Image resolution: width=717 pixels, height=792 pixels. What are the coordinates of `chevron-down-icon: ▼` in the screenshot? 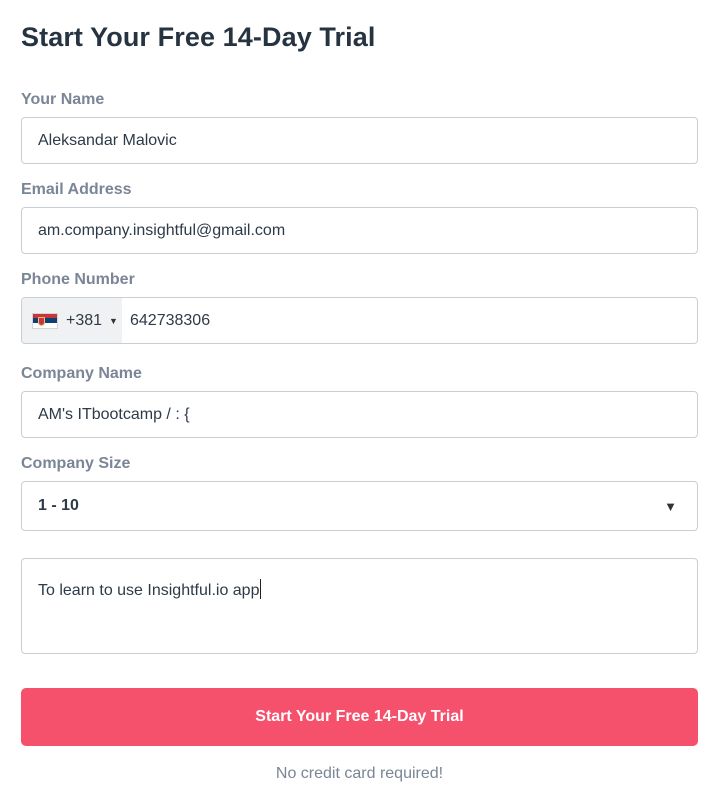 It's located at (670, 506).